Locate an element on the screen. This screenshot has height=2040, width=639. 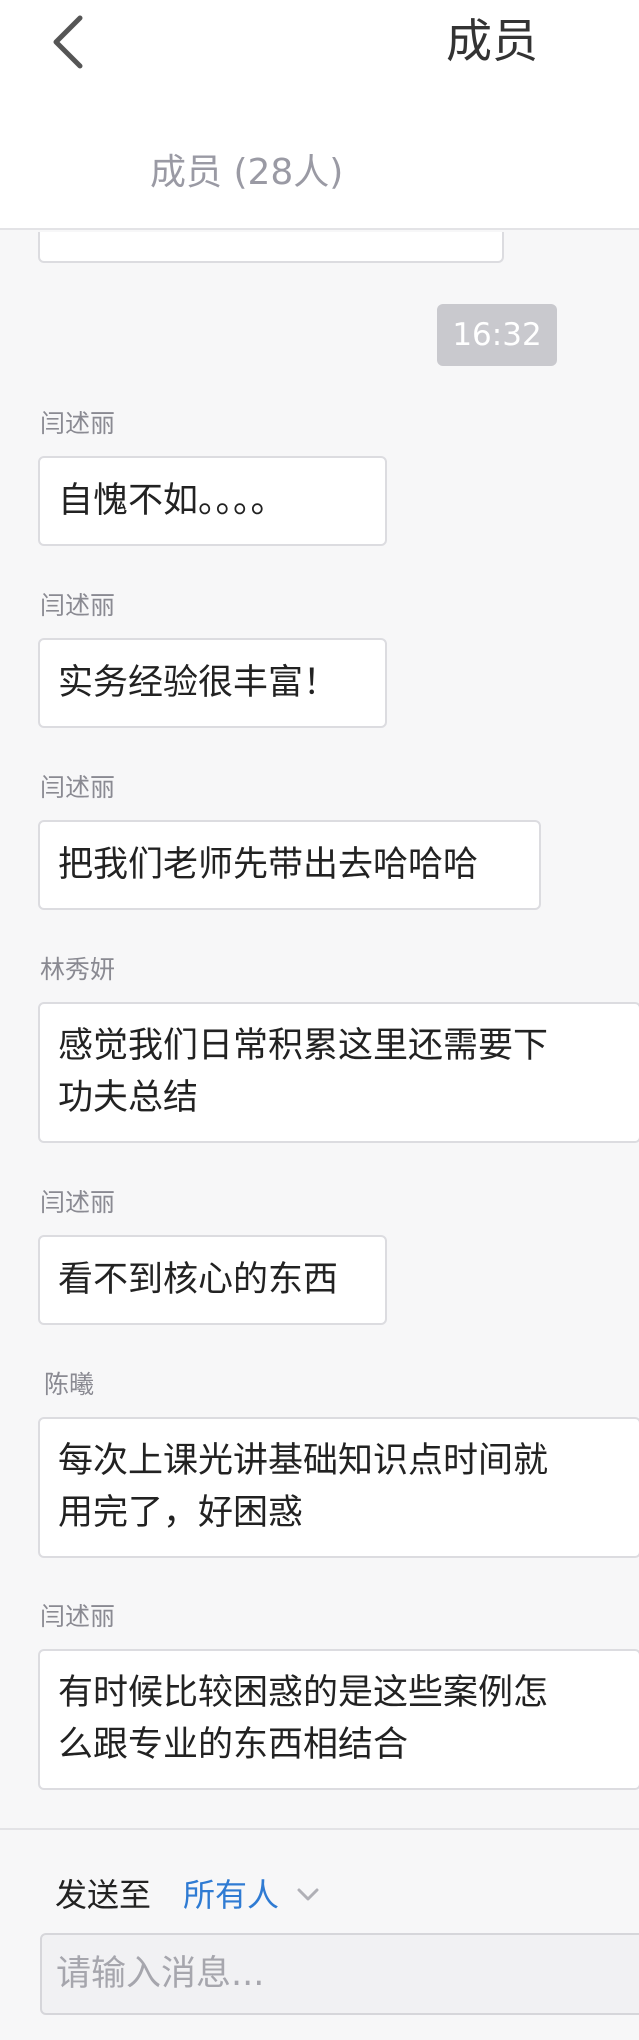
timestamp-chip: 16:32 is located at coordinates (497, 335).